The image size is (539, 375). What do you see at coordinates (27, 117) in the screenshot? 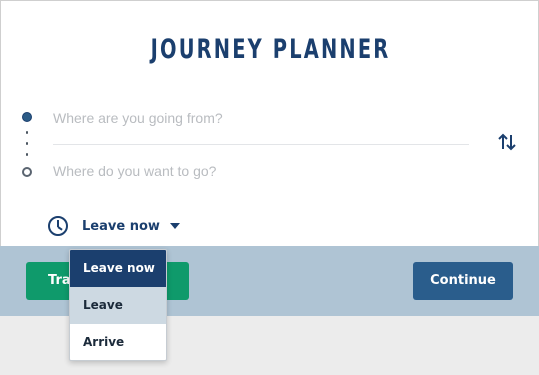
I see `origin-dot-icon` at bounding box center [27, 117].